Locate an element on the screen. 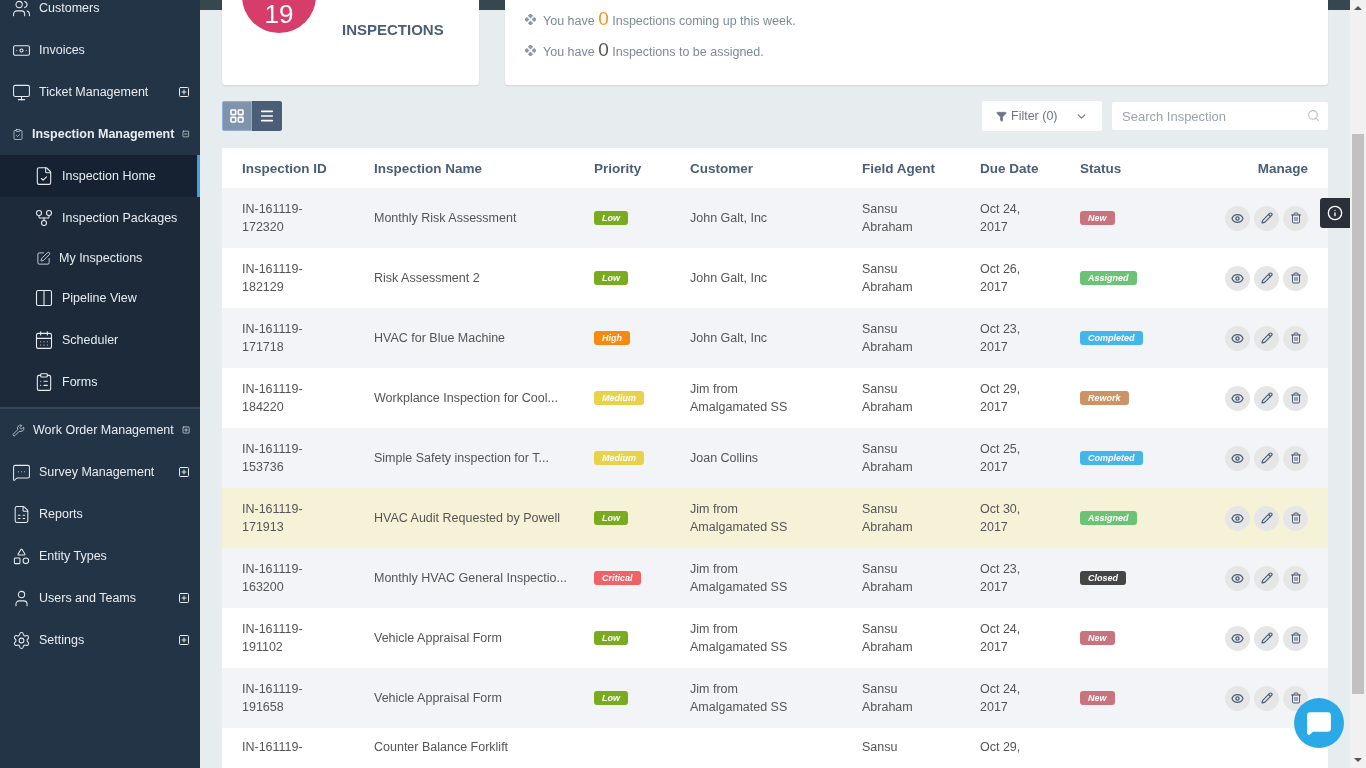 This screenshot has width=1366, height=768. table-cell-text: Oct 30, 2017 is located at coordinates (1001, 518).